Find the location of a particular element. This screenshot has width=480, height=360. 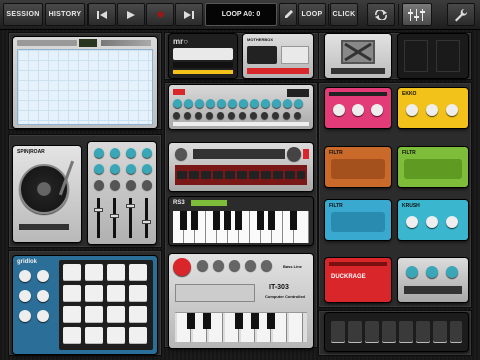

history-button: HISTORY is located at coordinates (65, 14).